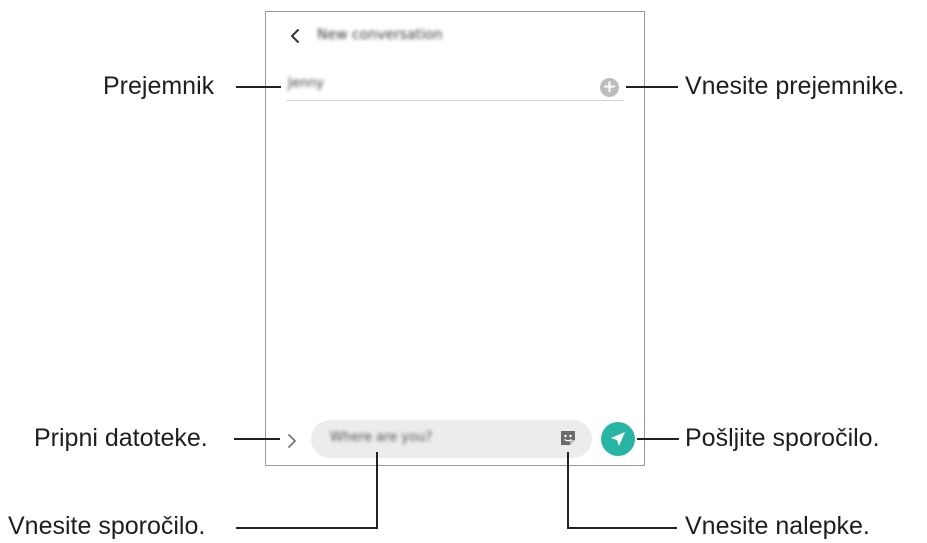  I want to click on screen-title: New conversation, so click(380, 35).